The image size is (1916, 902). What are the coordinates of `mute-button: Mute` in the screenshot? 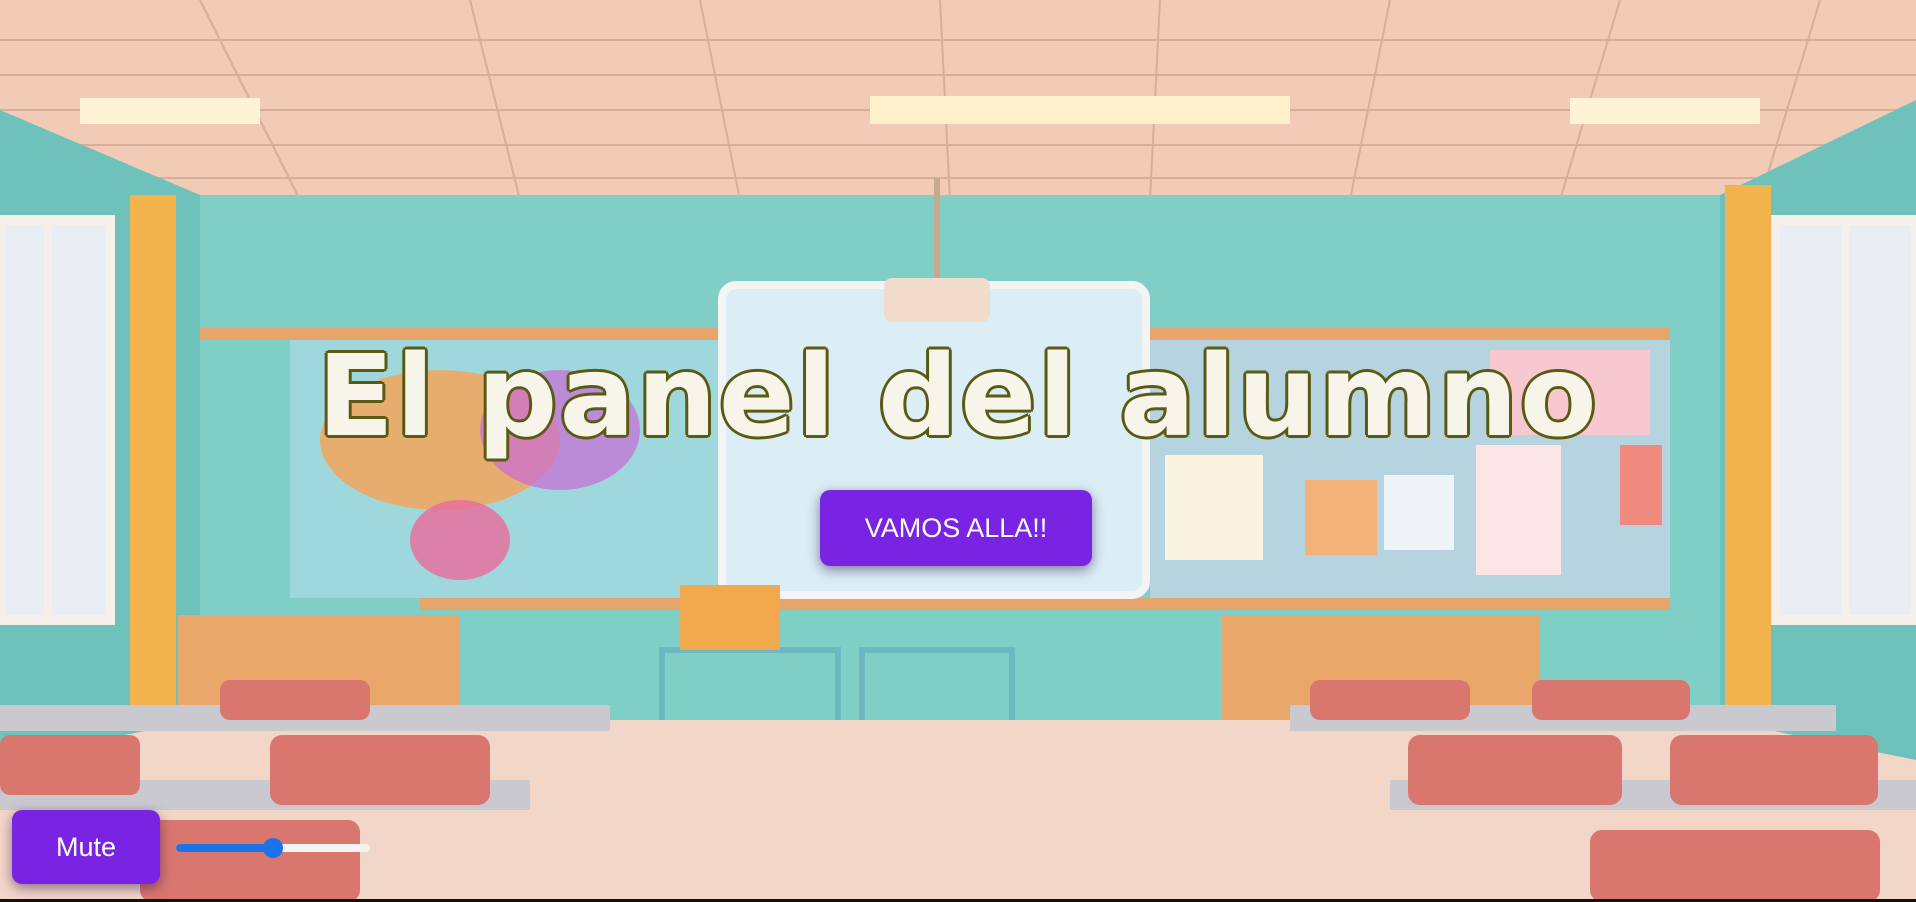 It's located at (86, 847).